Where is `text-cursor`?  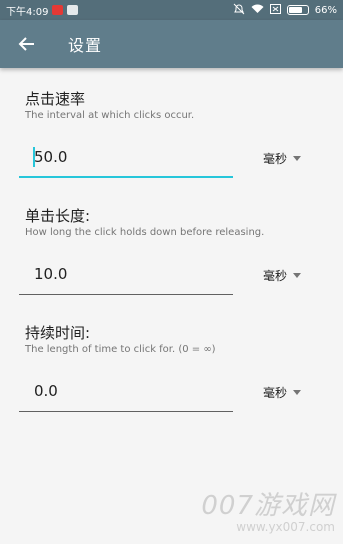
text-cursor is located at coordinates (34, 157).